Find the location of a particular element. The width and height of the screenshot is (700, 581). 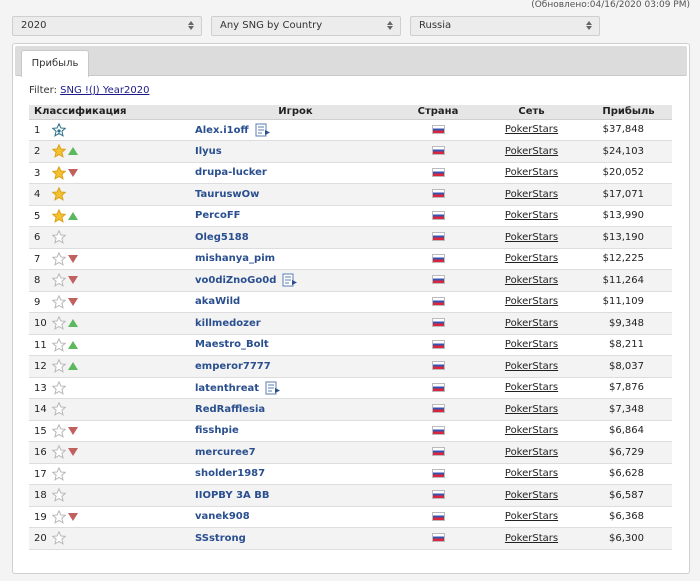

player-link: Oleg5188 is located at coordinates (222, 237).